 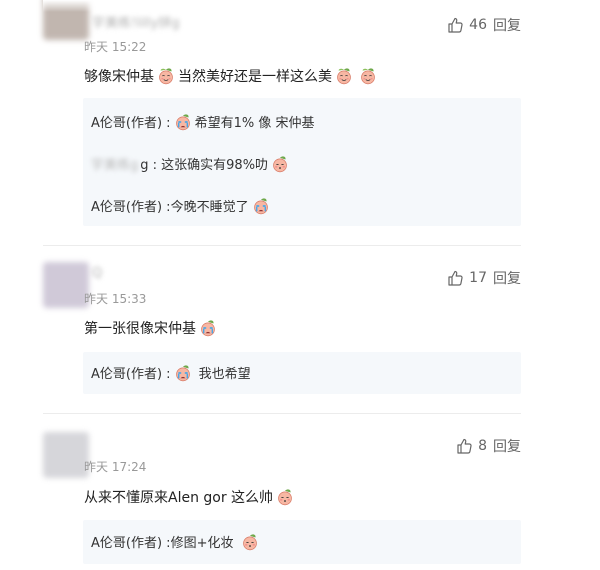 I want to click on reply-item: A伦哥(作者) : 今晚不睡觉了, so click(x=182, y=205).